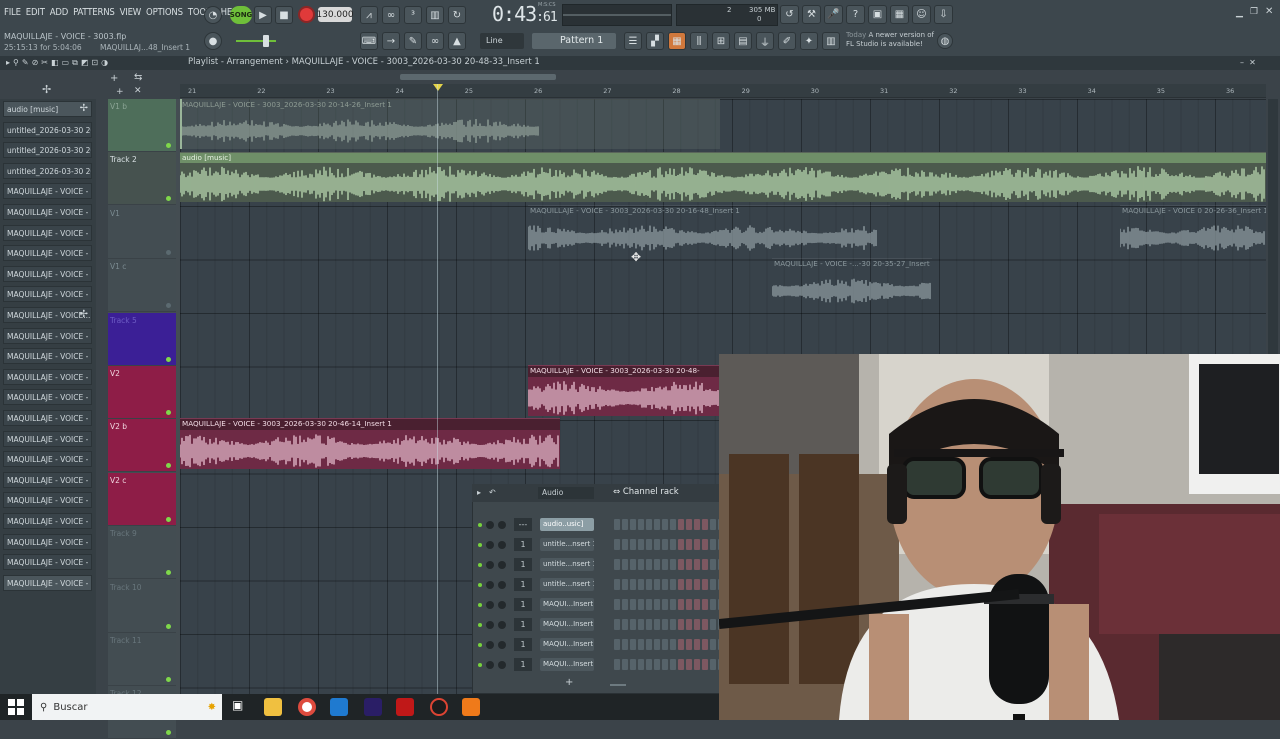 The image size is (1280, 739). I want to click on arrows-icon: ⇆, so click(138, 77).